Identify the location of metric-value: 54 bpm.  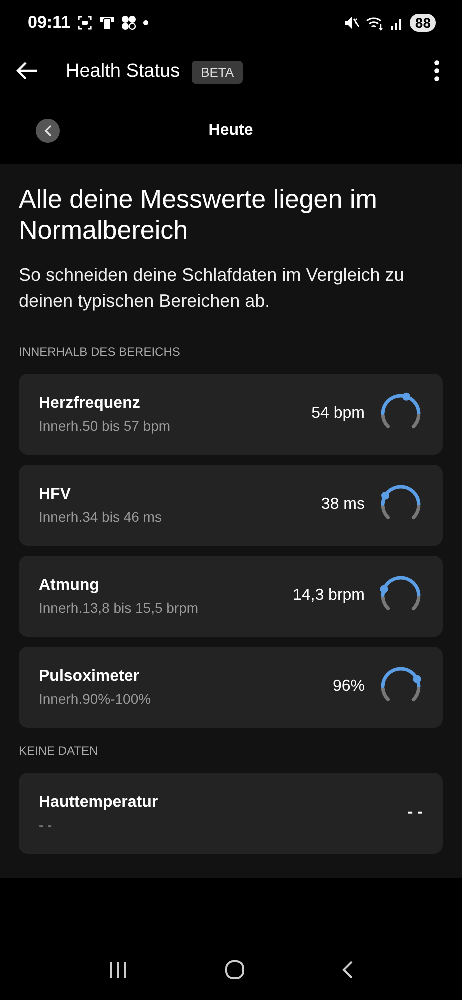
(338, 414).